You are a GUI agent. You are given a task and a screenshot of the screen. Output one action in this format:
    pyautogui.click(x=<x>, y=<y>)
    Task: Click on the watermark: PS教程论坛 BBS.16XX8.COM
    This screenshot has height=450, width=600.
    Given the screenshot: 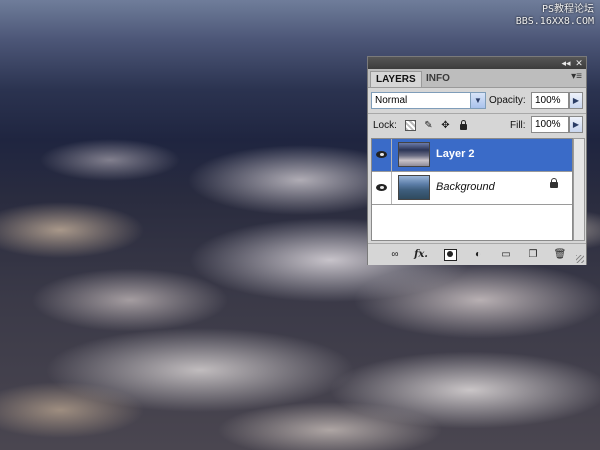 What is the action you would take?
    pyautogui.click(x=555, y=16)
    